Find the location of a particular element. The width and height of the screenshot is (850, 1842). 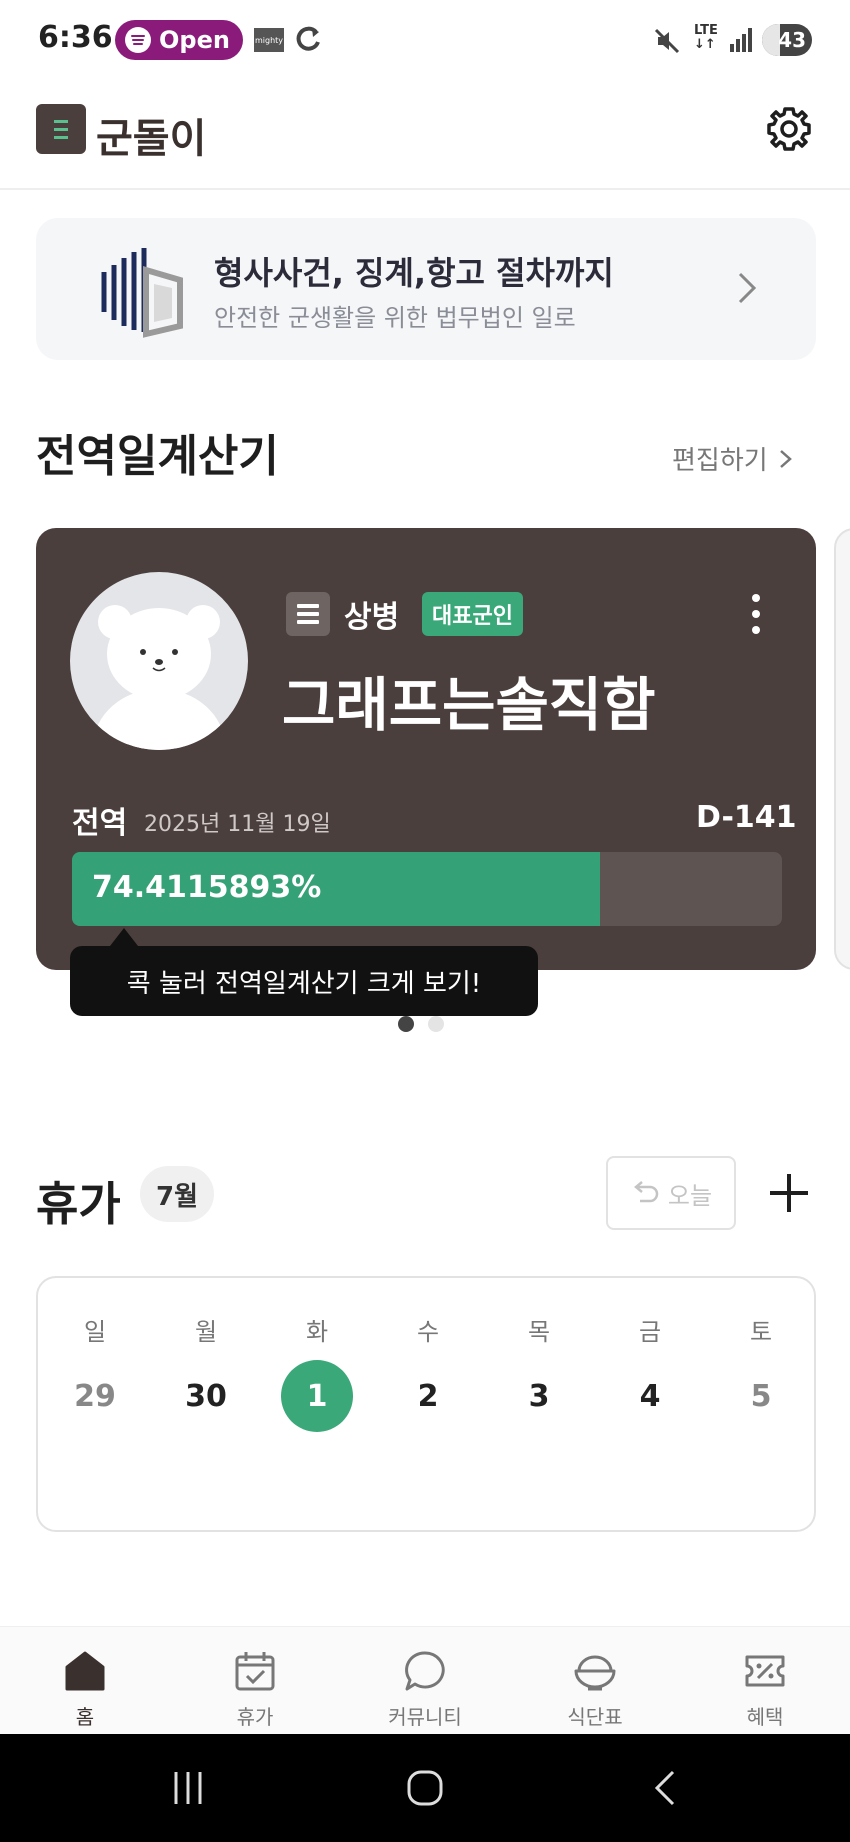

calendar-weekday: 토 is located at coordinates (761, 1332).